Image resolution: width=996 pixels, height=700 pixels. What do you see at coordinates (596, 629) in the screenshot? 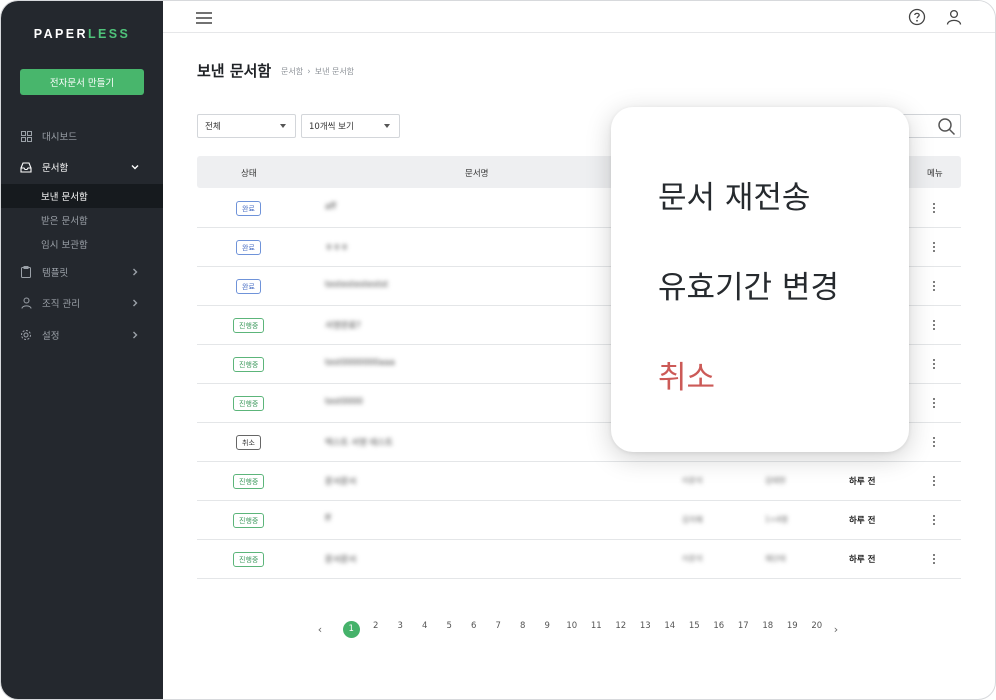
I see `page-number-button: 11` at bounding box center [596, 629].